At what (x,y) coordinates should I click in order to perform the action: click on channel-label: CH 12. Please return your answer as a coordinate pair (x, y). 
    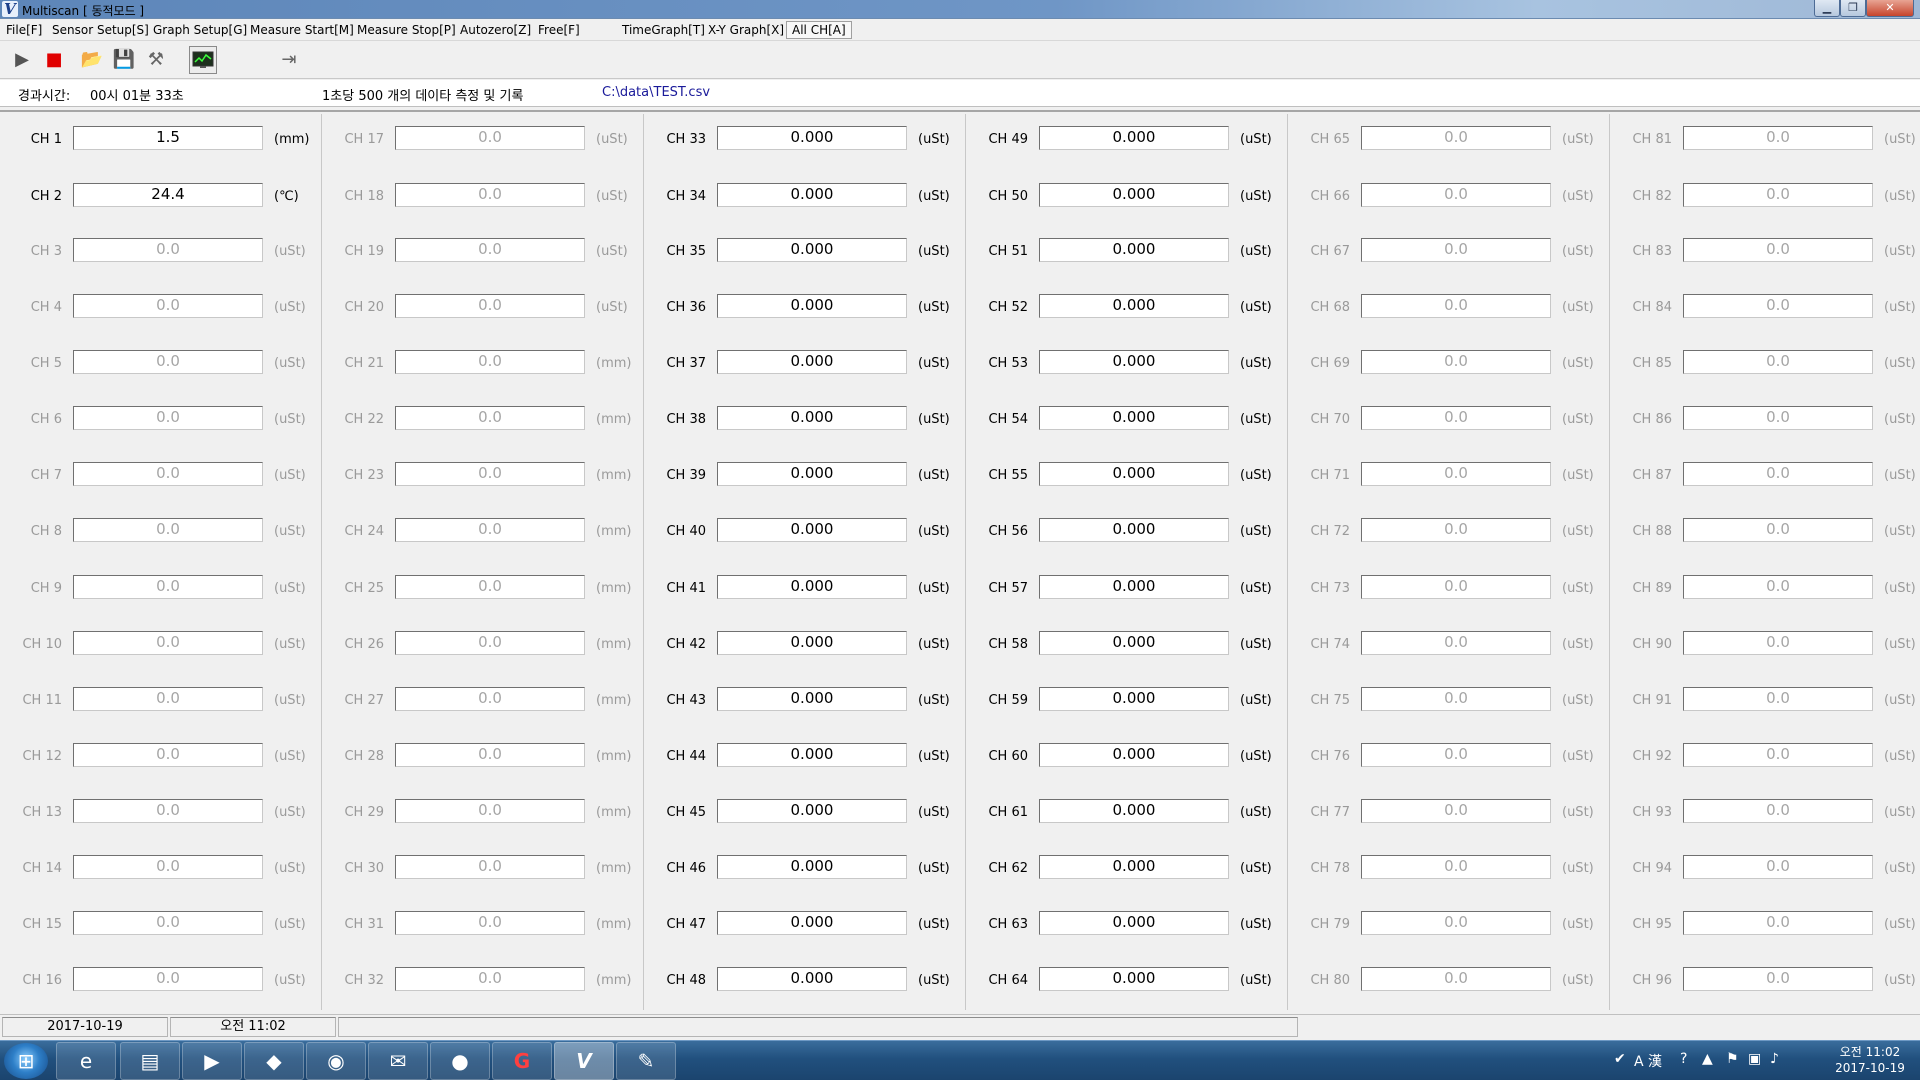
    Looking at the image, I should click on (42, 756).